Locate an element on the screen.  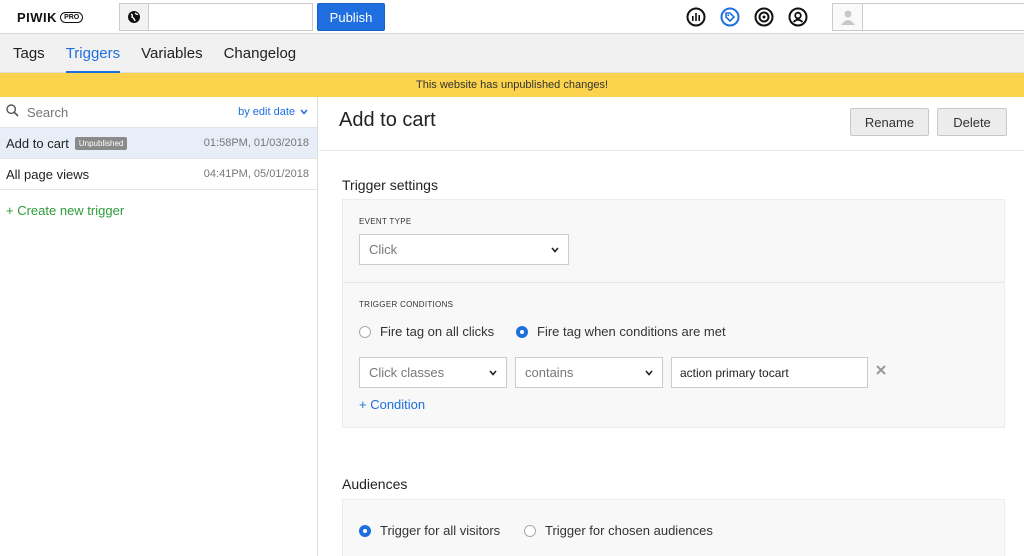
delete-button: Delete is located at coordinates (972, 122).